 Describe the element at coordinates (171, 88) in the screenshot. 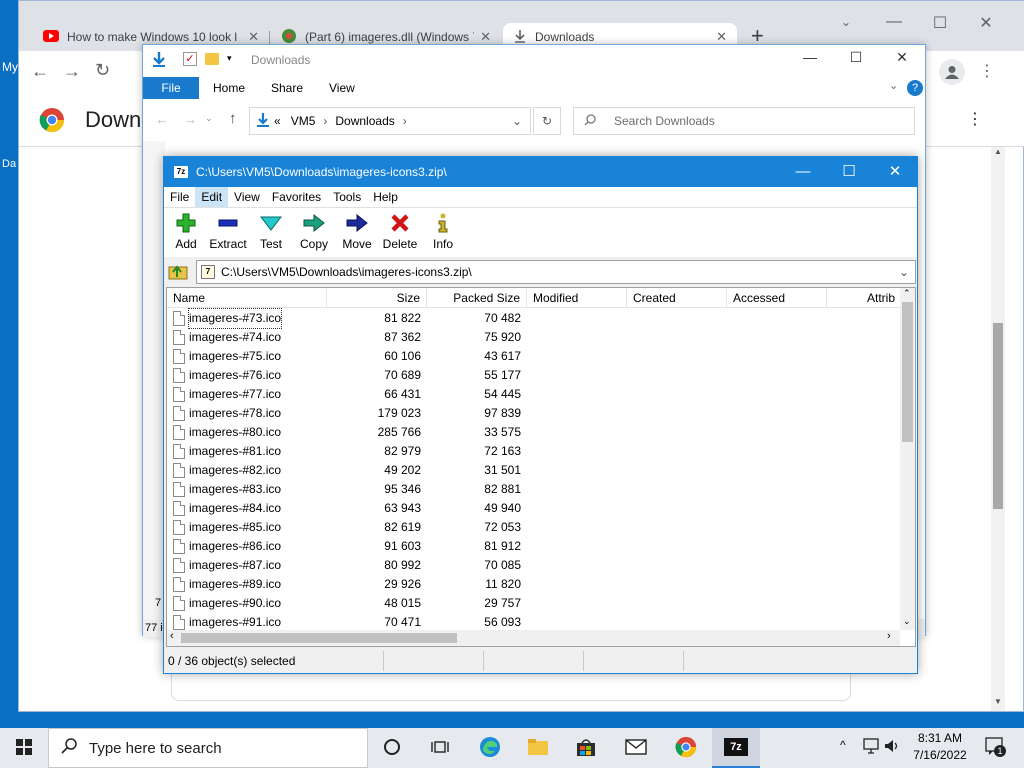

I see `ribbon-tab-file: File` at that location.